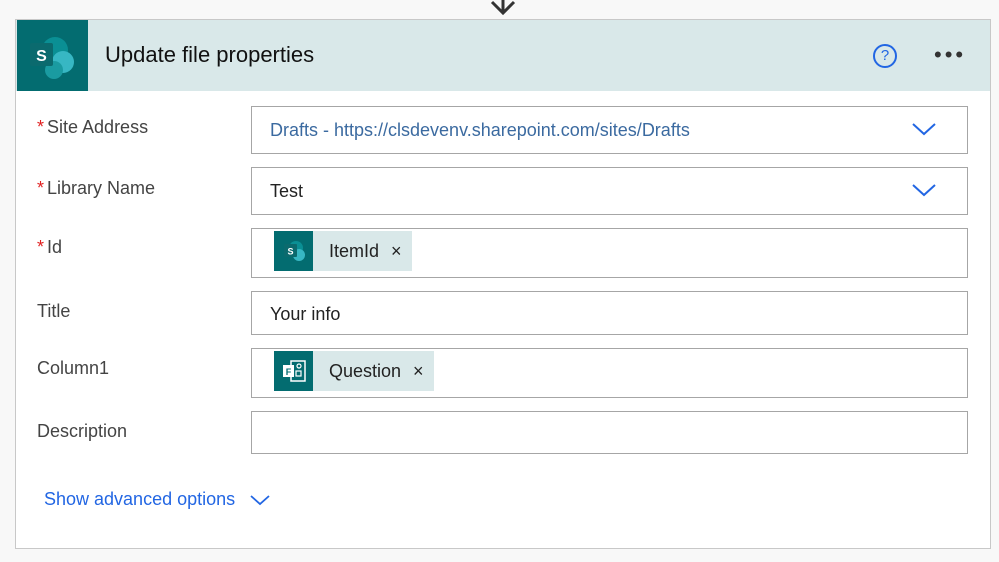 This screenshot has width=999, height=562. I want to click on label-text: Site Address, so click(98, 127).